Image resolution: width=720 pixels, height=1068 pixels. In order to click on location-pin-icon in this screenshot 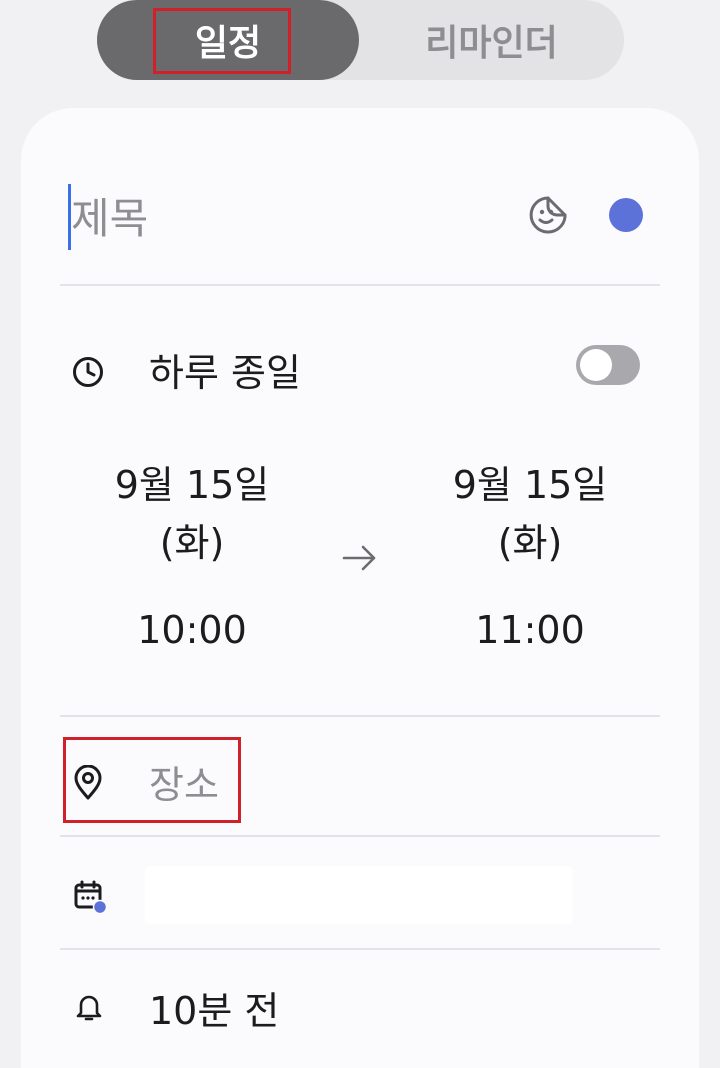, I will do `click(88, 782)`.